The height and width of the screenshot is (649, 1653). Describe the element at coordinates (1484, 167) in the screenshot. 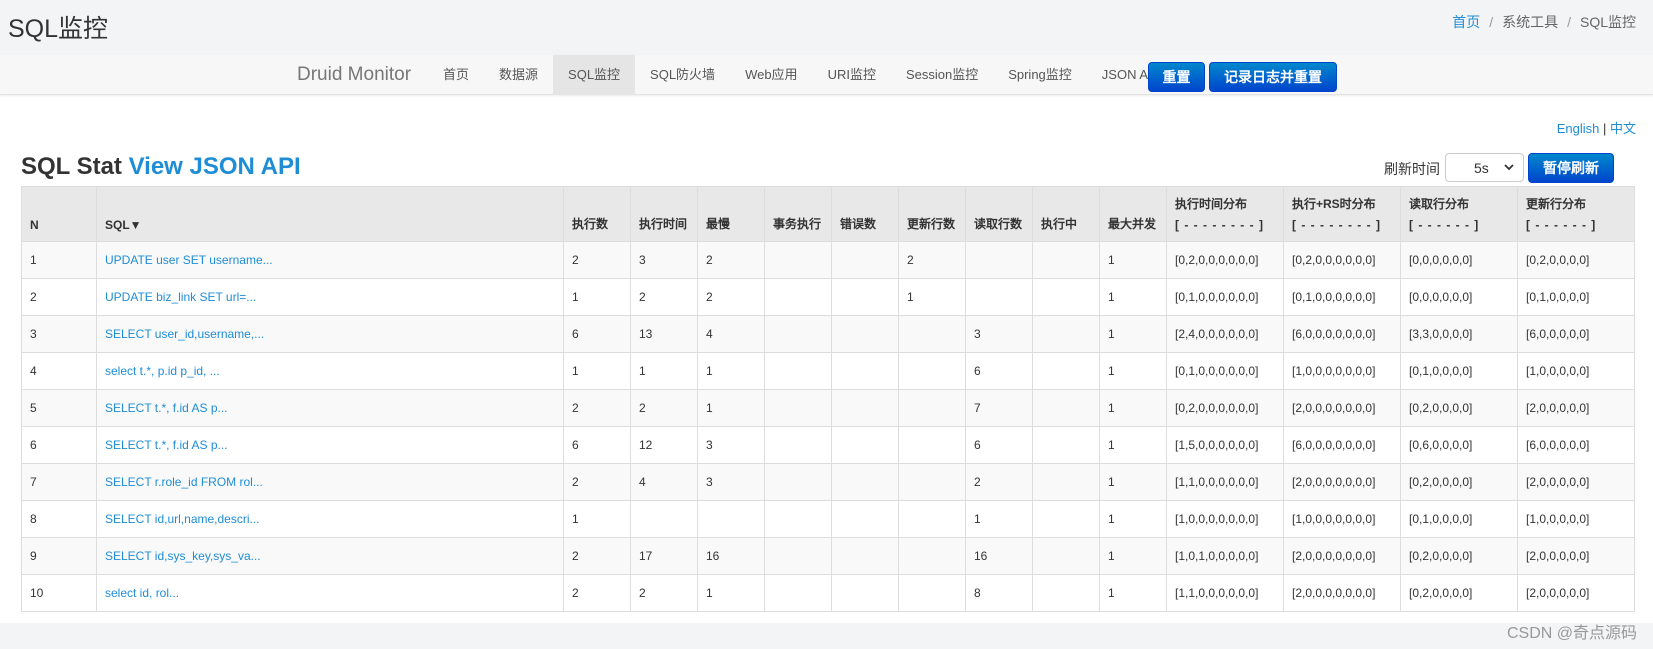

I see `refresh-interval-select: 5s` at that location.